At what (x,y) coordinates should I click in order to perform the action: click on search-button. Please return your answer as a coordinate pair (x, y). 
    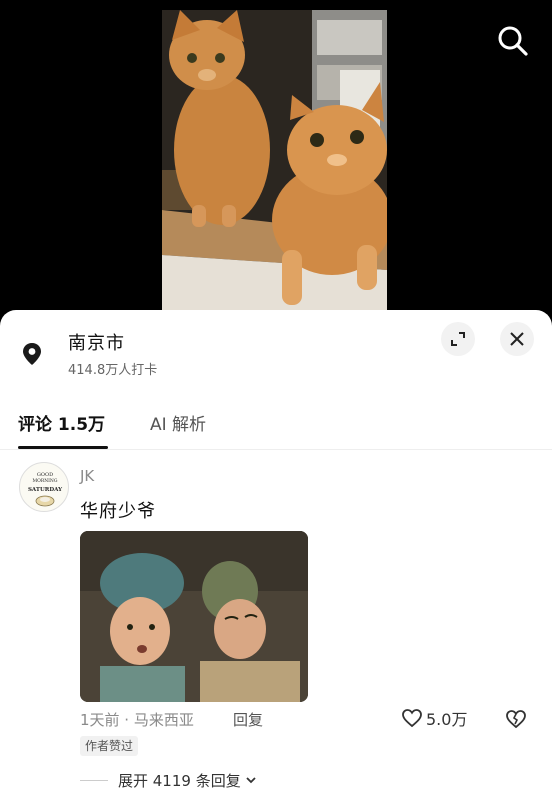
    Looking at the image, I should click on (513, 41).